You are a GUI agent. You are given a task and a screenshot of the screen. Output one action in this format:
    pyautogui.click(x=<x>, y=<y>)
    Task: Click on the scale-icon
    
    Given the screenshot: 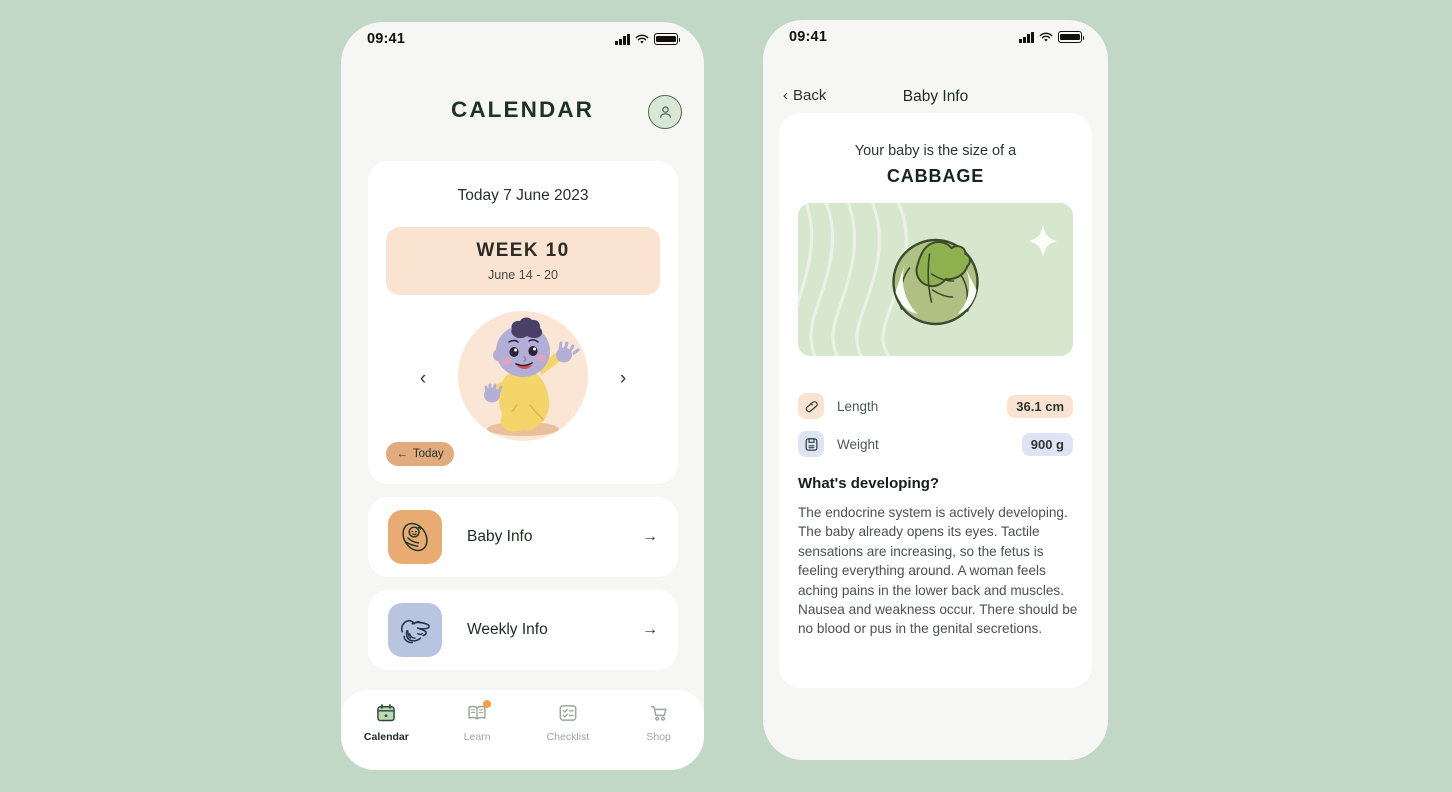 What is the action you would take?
    pyautogui.click(x=811, y=444)
    